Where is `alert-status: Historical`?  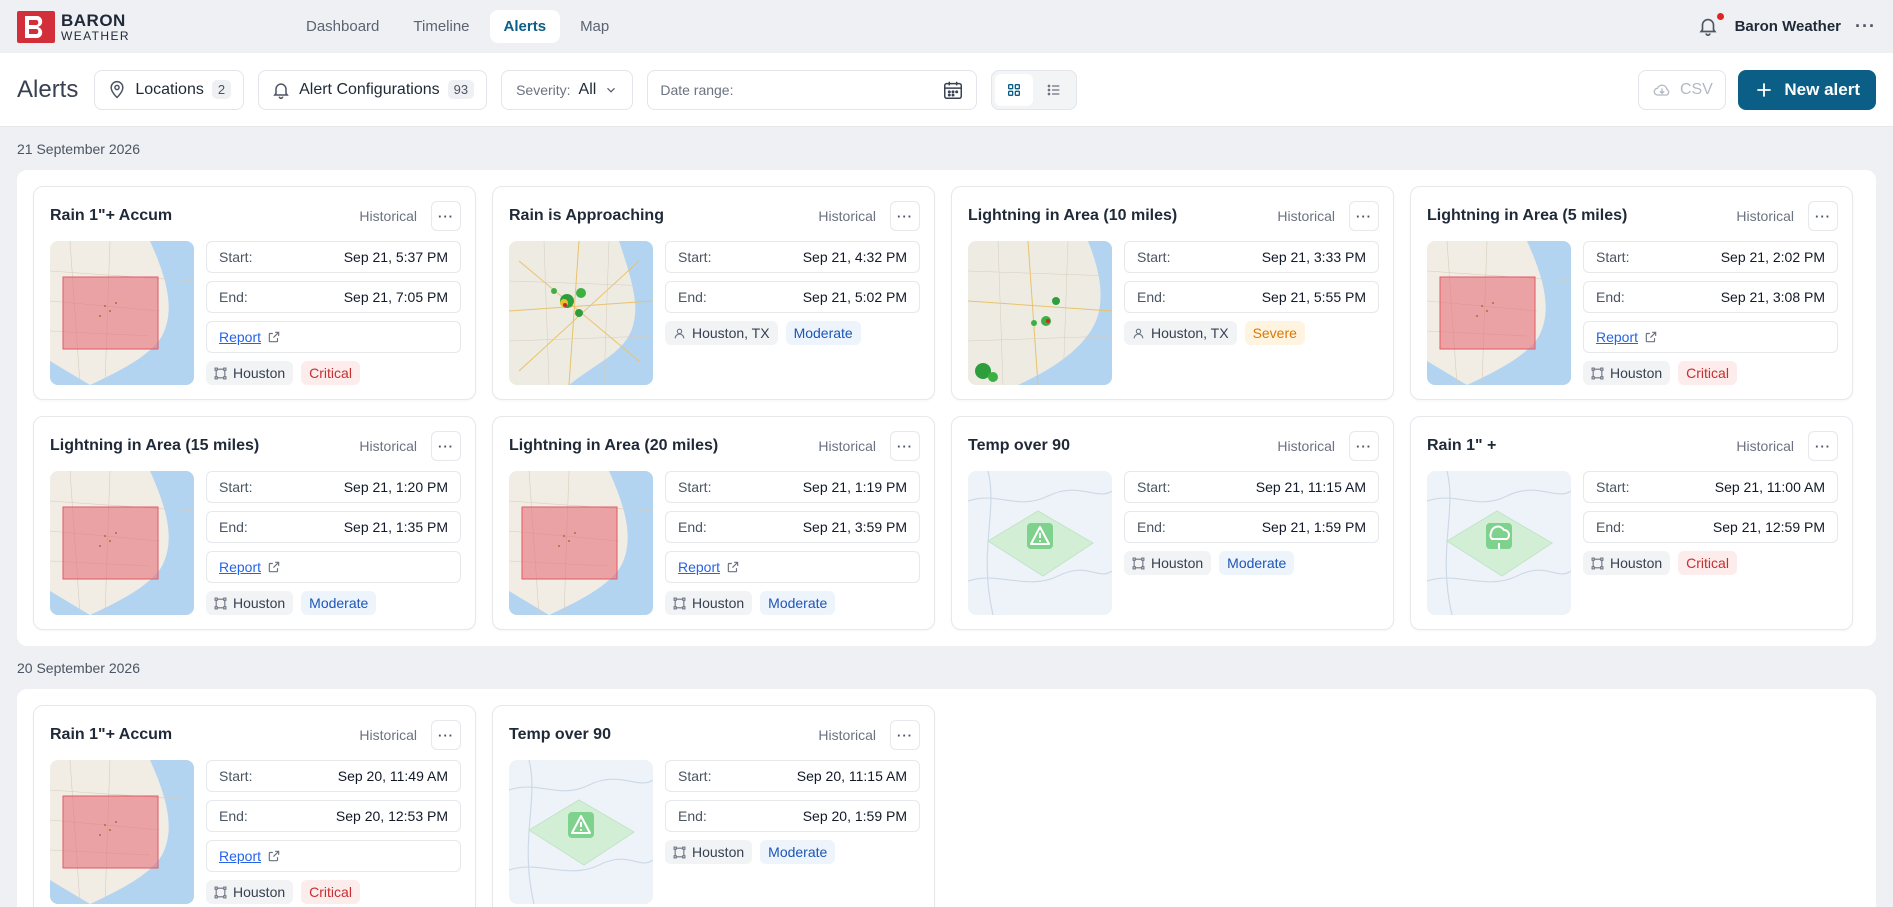 alert-status: Historical is located at coordinates (388, 735).